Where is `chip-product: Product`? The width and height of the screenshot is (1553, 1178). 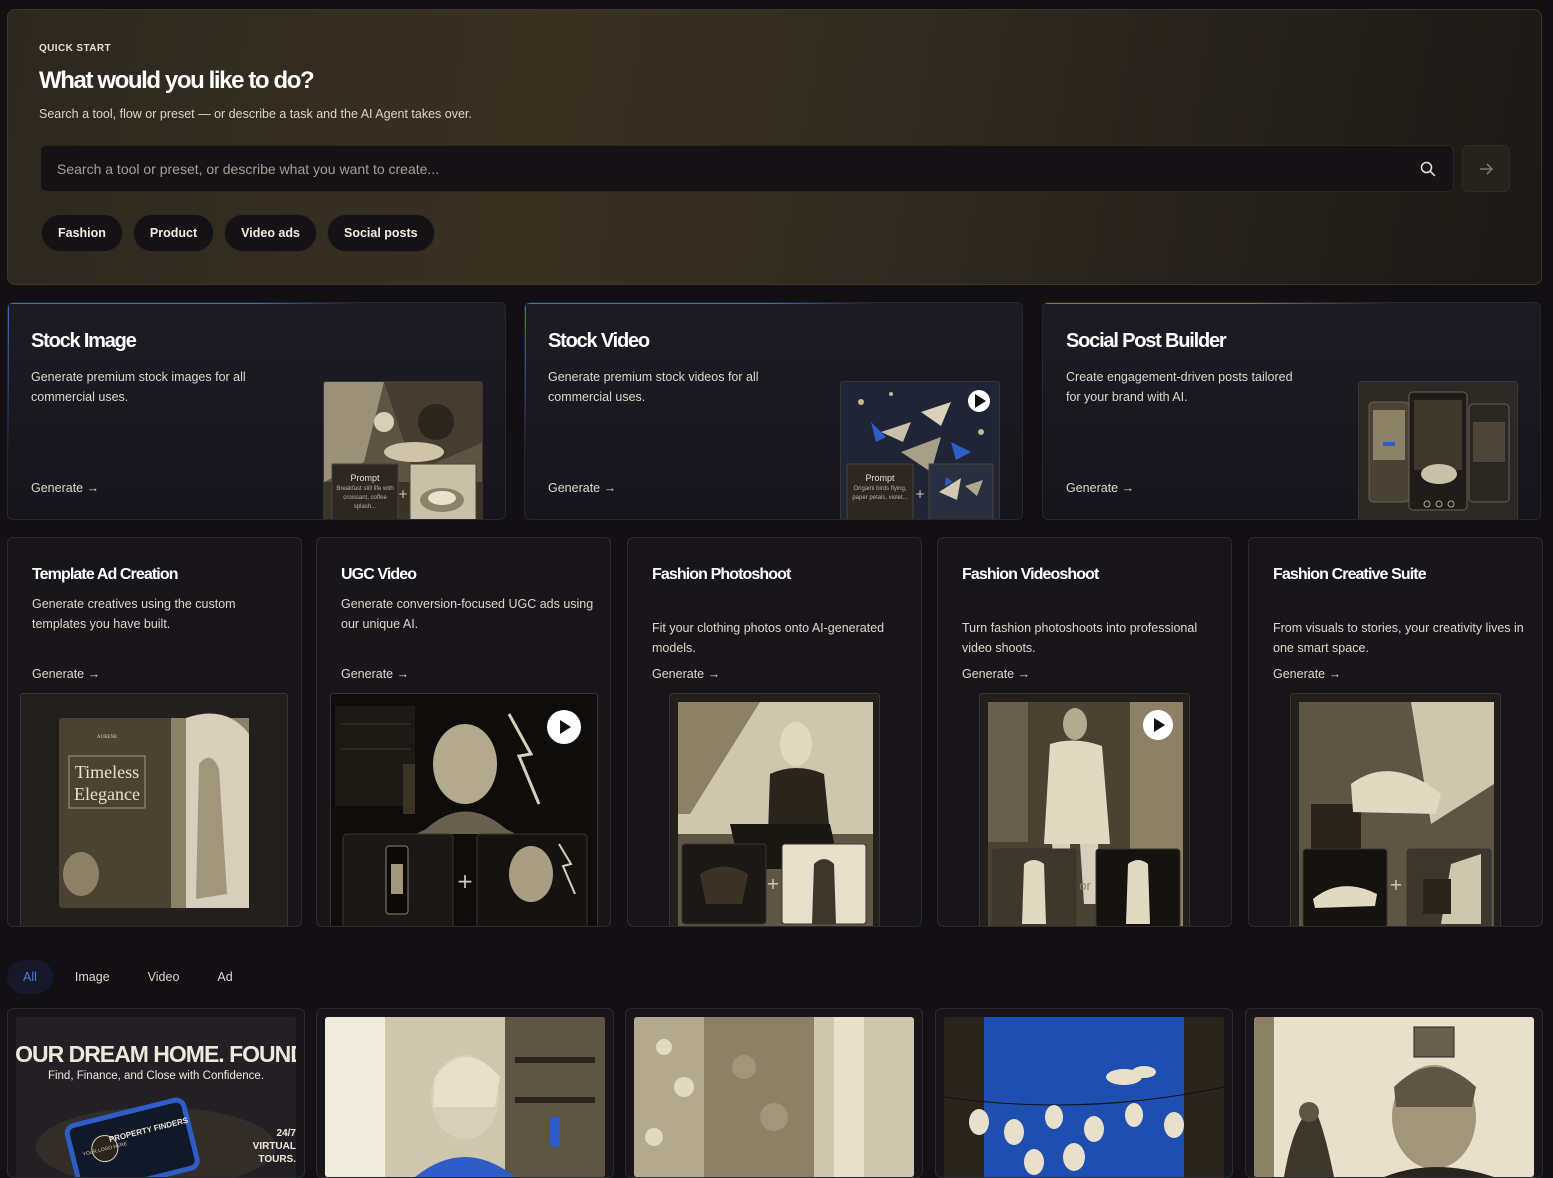
chip-product: Product is located at coordinates (173, 233).